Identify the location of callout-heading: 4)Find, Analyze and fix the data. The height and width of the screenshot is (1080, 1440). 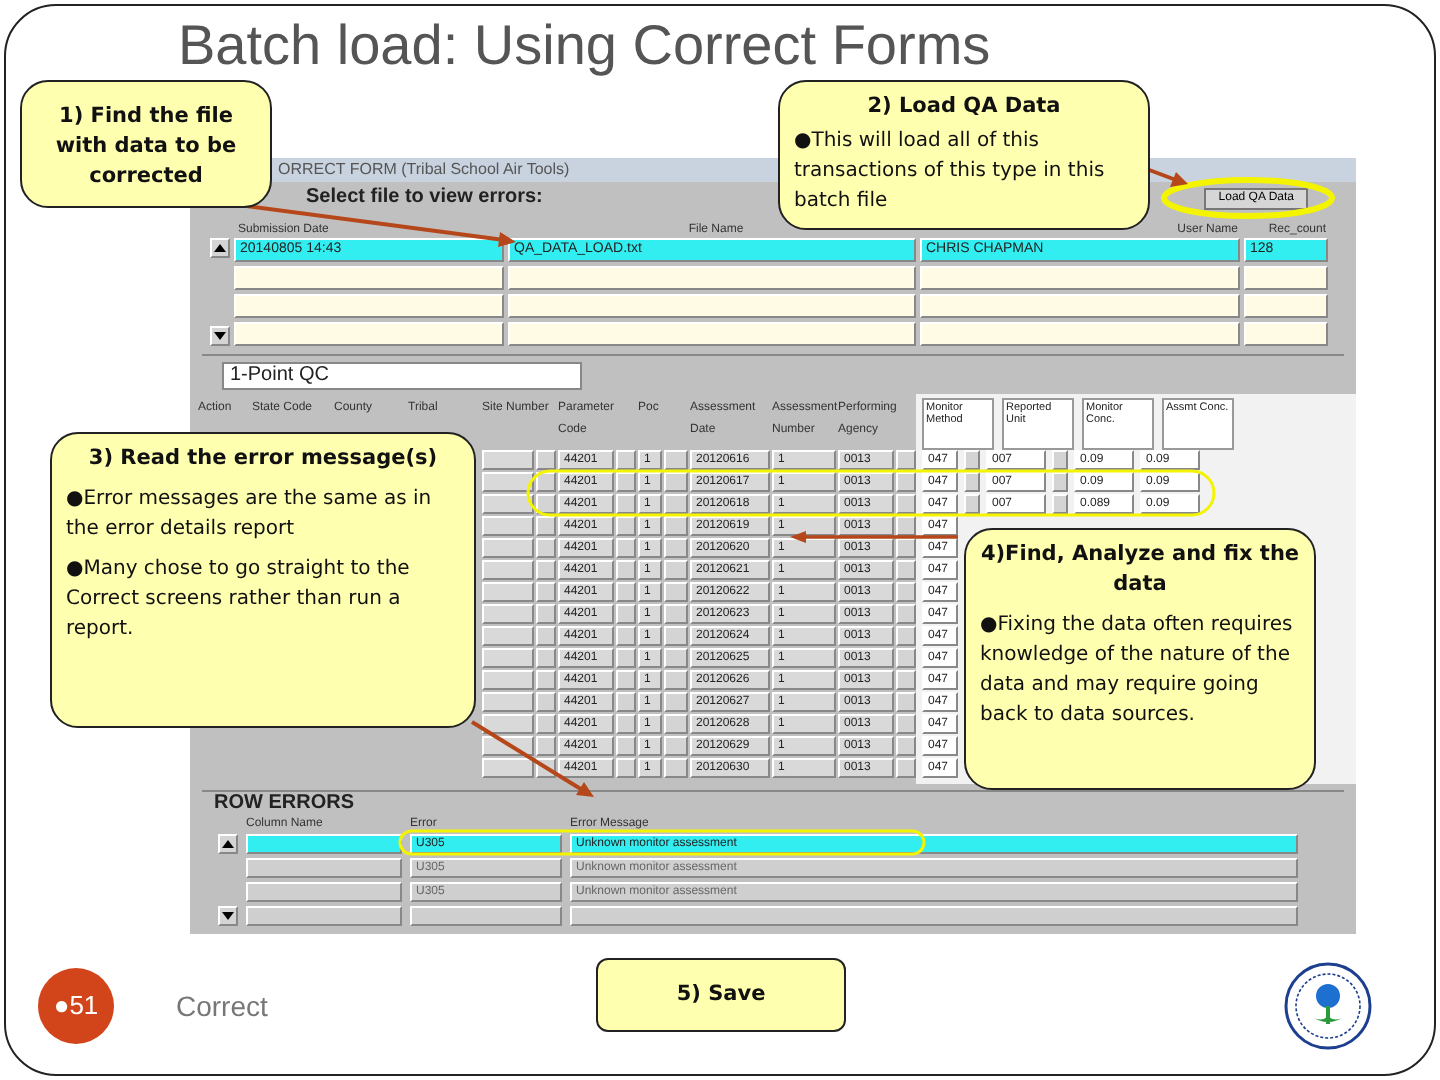
(1140, 570).